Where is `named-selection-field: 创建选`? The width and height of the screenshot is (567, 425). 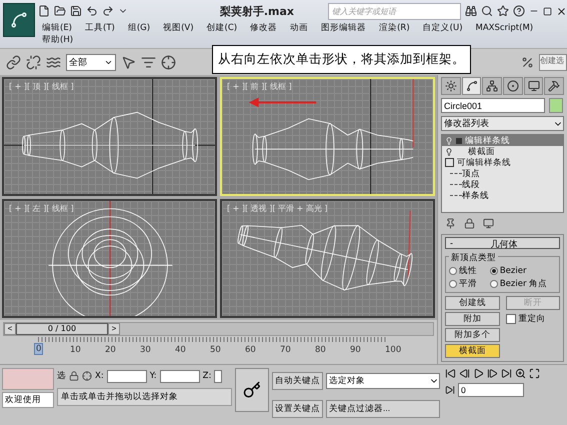
named-selection-field: 创建选 is located at coordinates (553, 62).